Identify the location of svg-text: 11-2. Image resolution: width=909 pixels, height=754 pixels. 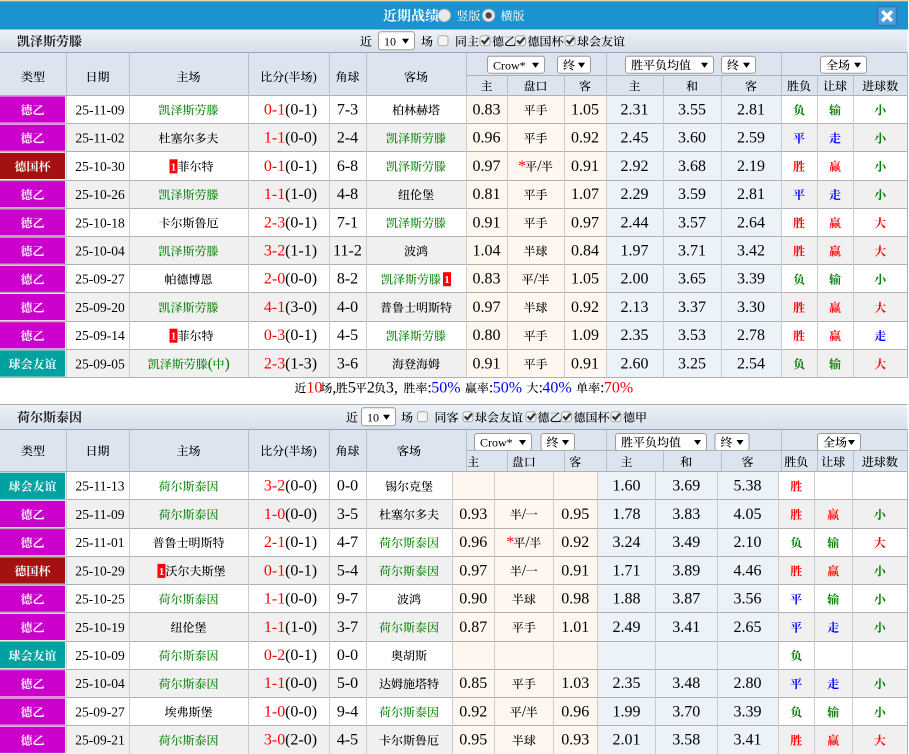
(347, 251).